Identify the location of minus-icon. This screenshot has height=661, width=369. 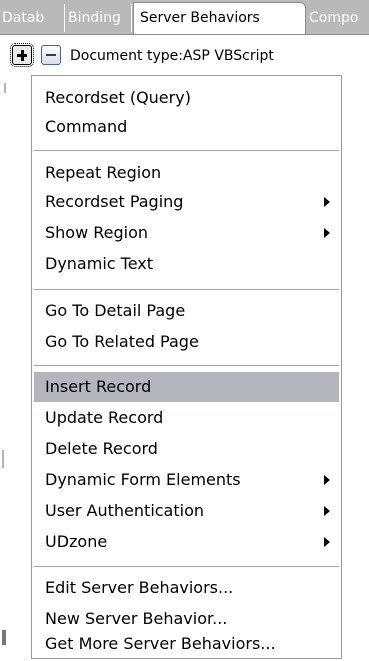
(51, 55).